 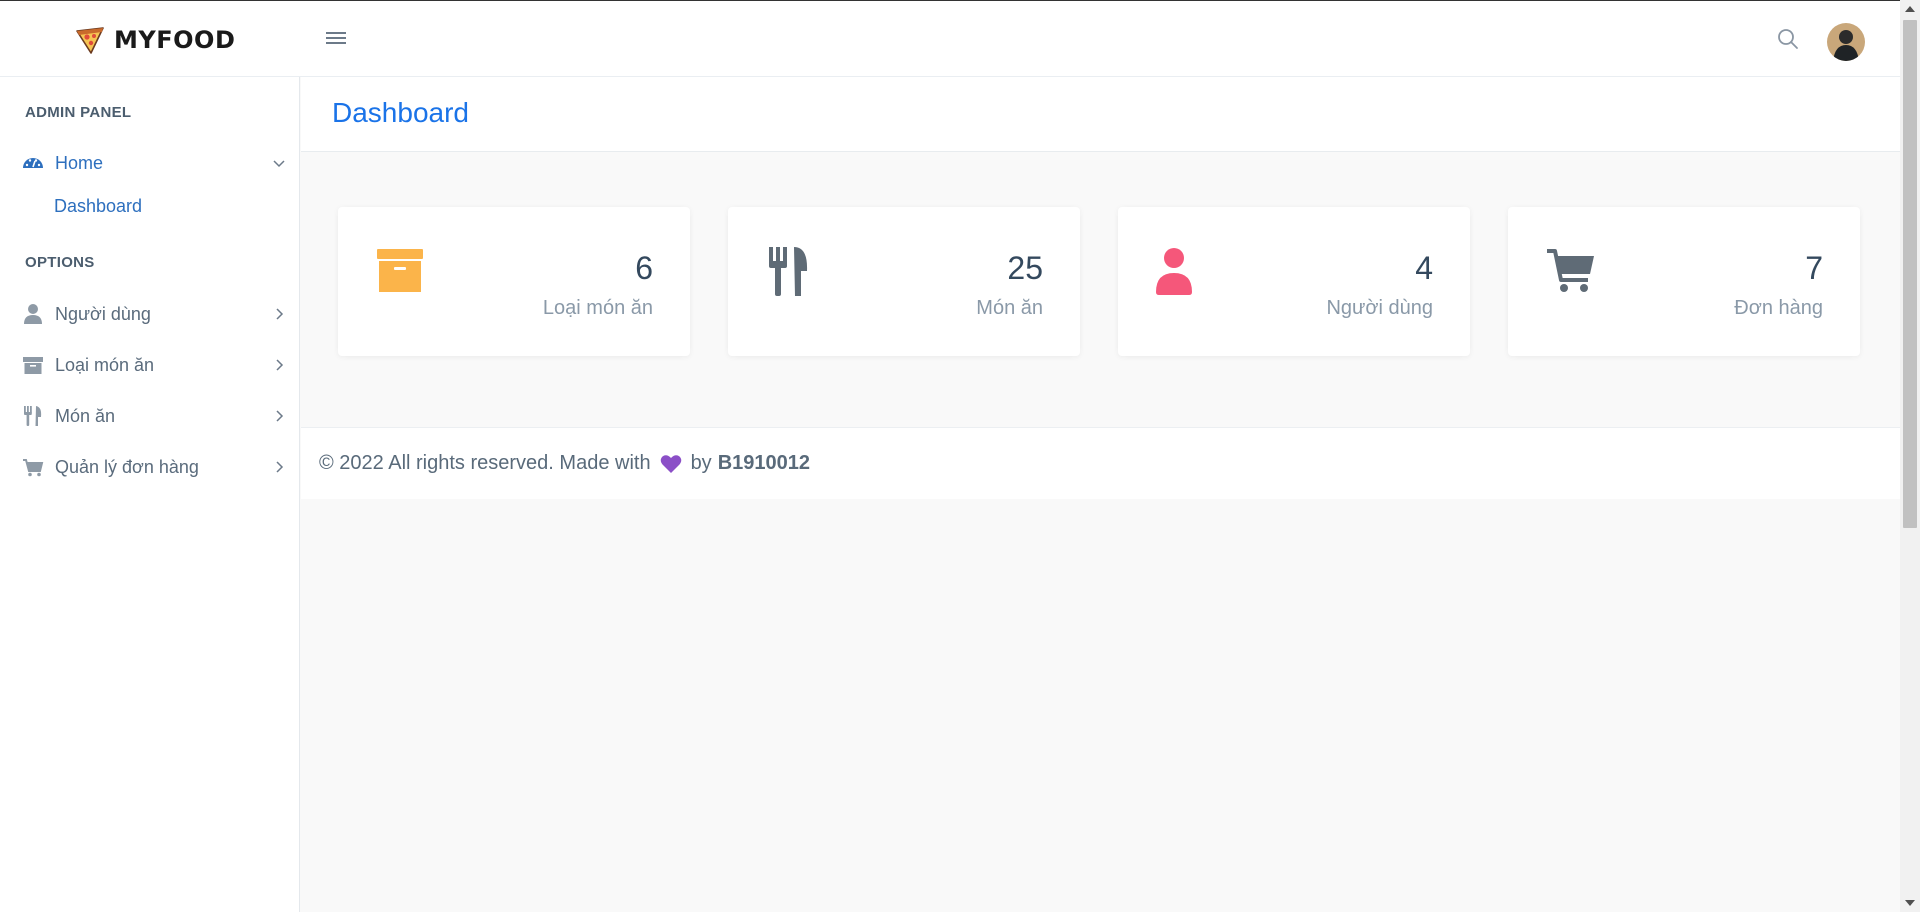 I want to click on brand-name: MYFOOD, so click(x=175, y=40).